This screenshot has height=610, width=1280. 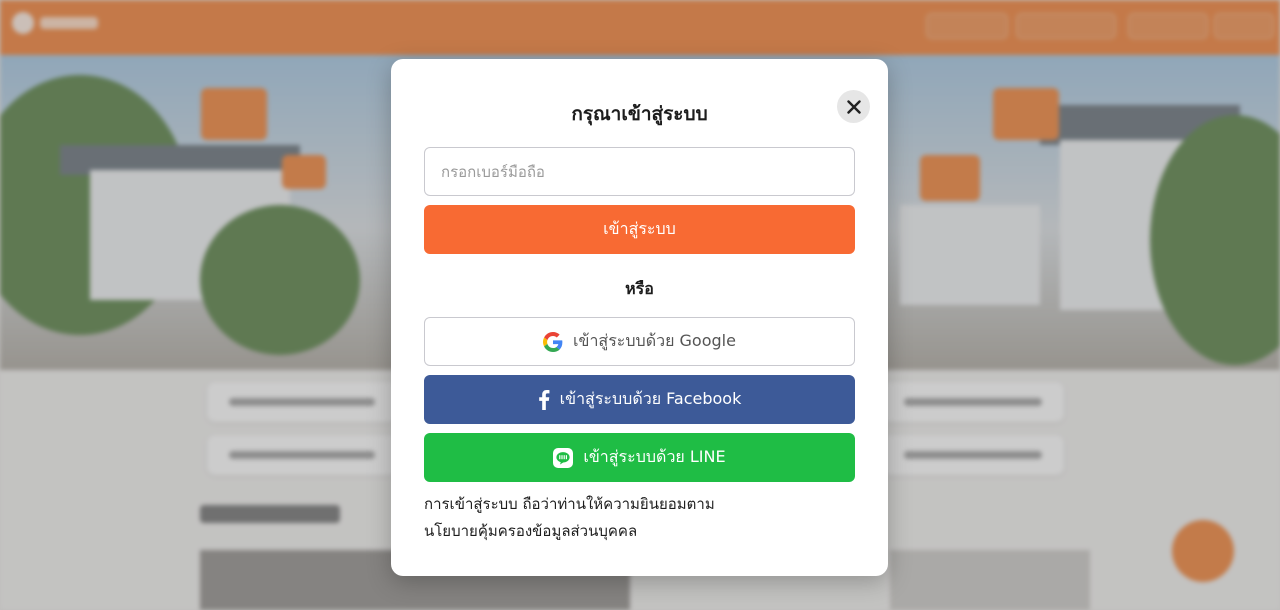 I want to click on or-divider: หรือ, so click(x=639, y=288).